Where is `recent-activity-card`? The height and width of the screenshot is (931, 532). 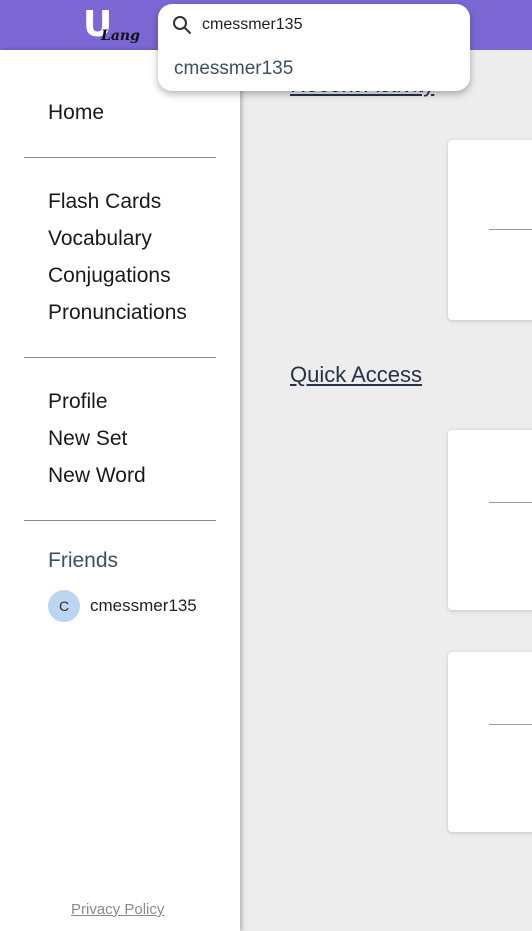
recent-activity-card is located at coordinates (490, 230).